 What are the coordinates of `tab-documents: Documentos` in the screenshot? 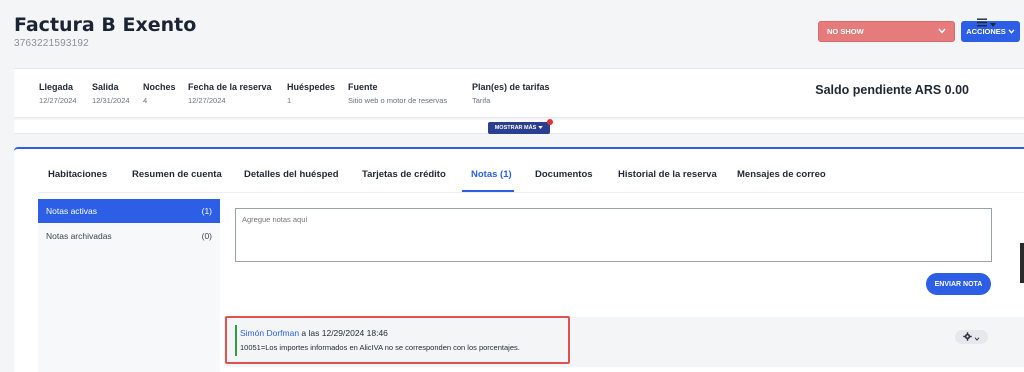 It's located at (564, 174).